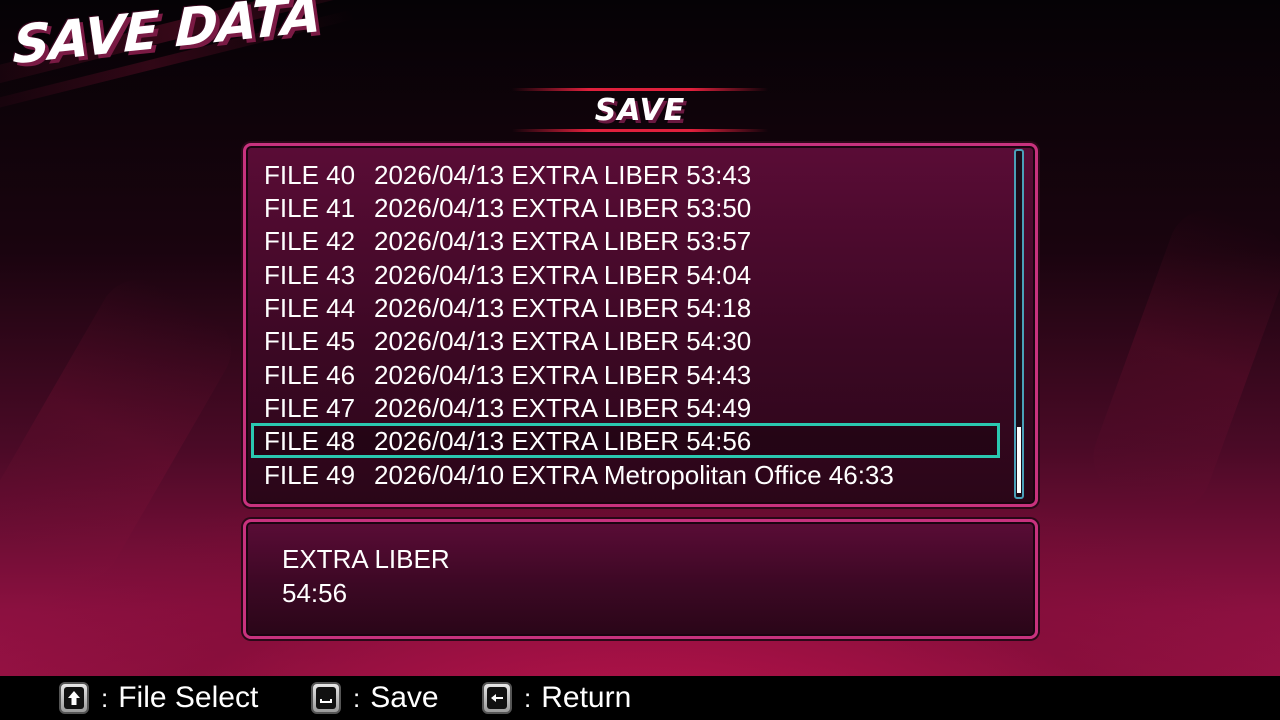  What do you see at coordinates (563, 208) in the screenshot?
I see `file-slot-info: 2026/04/13 EXTRA LIBER 53:50` at bounding box center [563, 208].